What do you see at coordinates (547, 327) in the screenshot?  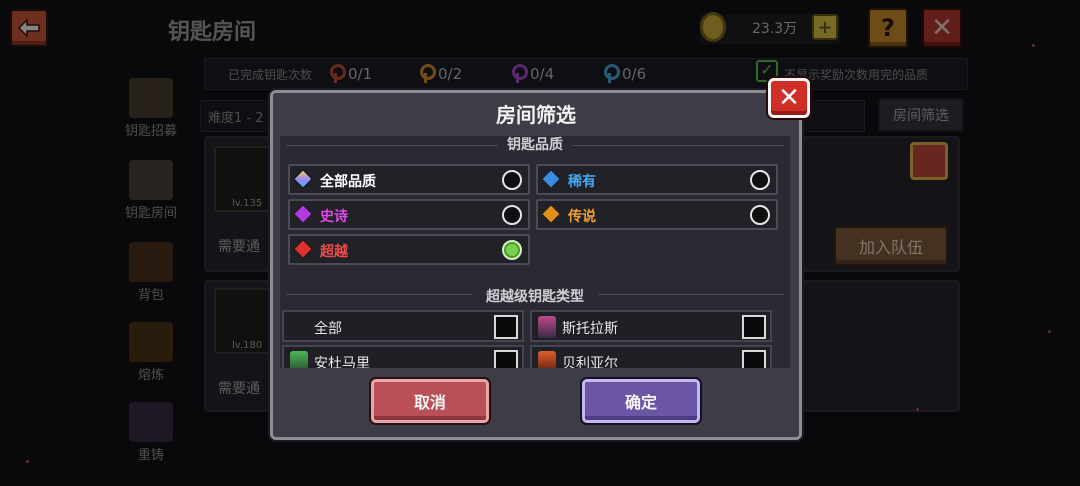 I see `stolas-icon` at bounding box center [547, 327].